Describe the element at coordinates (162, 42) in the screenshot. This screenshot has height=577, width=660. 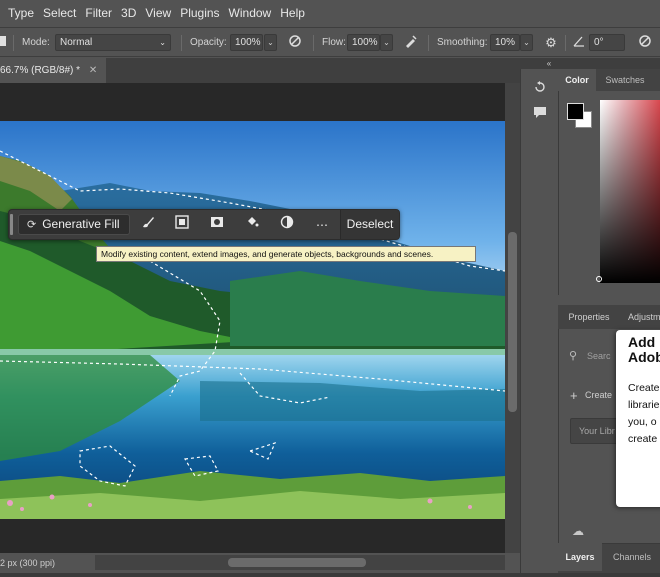
I see `chevron-down-icon: ⌄` at that location.